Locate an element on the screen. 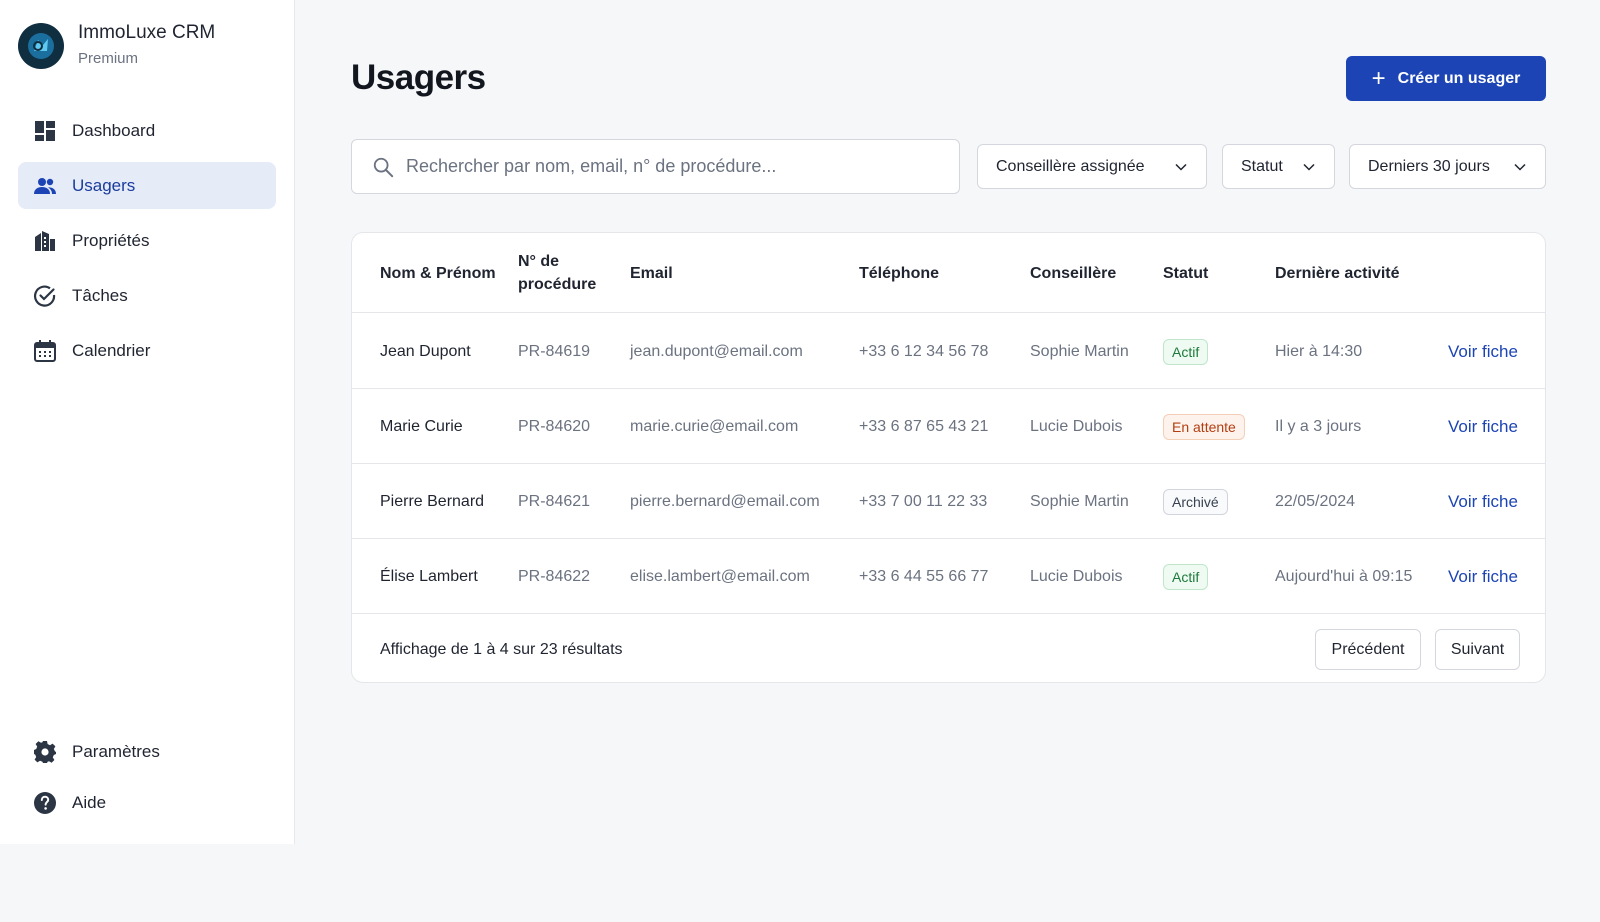 The width and height of the screenshot is (1600, 922). cell-email: pierre.bernard@email.com is located at coordinates (725, 501).